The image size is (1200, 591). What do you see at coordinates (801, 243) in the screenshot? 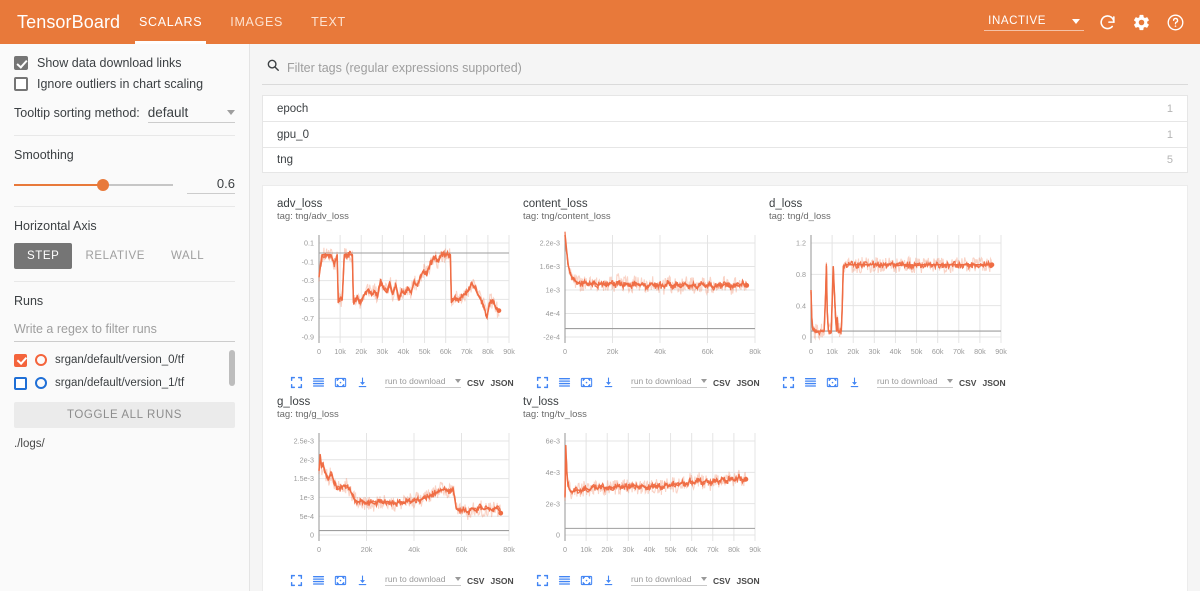
I see `svg-text: 1.2` at bounding box center [801, 243].